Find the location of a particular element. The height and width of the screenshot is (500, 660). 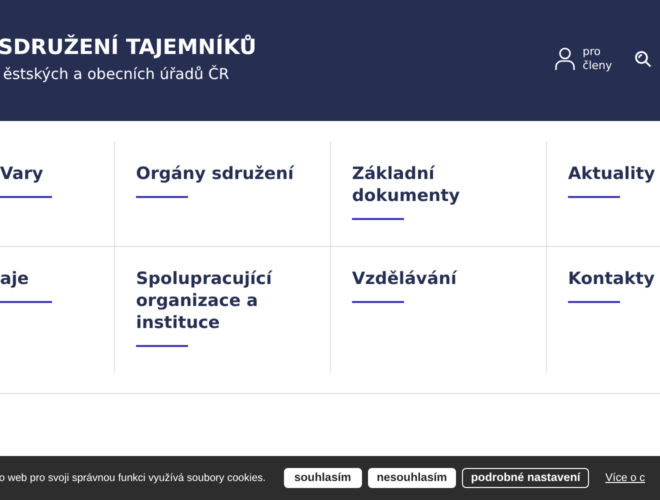

nav-link: Základní dokumenty is located at coordinates (439, 185).